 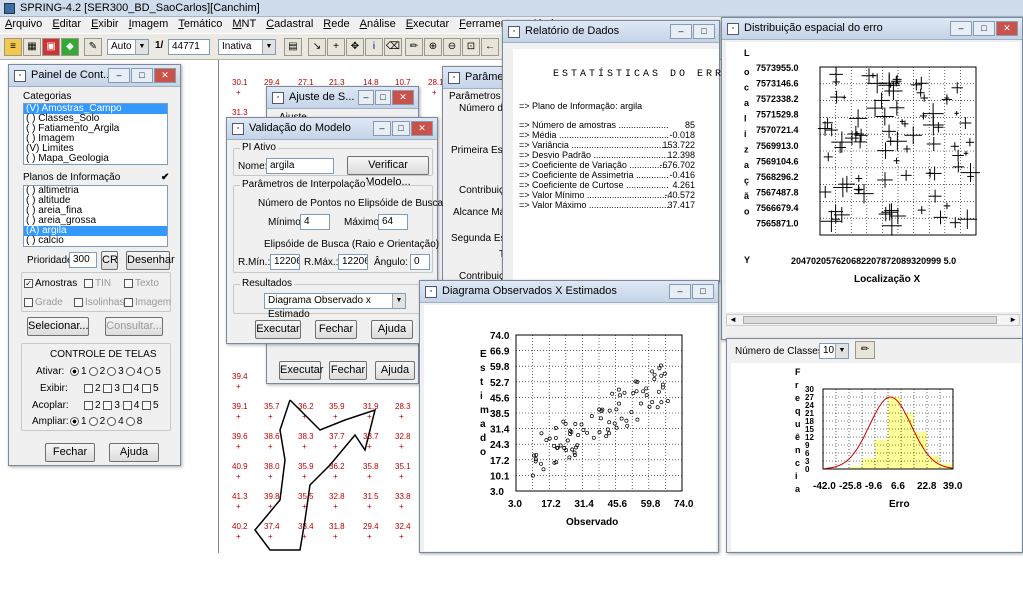 I want to click on menu-item-3: Imagem, so click(x=149, y=23).